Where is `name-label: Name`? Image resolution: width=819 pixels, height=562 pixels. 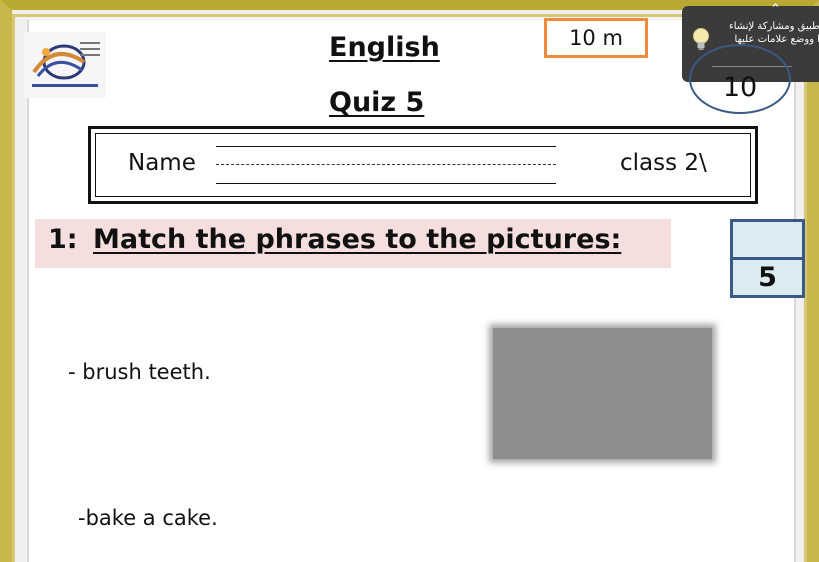 name-label: Name is located at coordinates (162, 163).